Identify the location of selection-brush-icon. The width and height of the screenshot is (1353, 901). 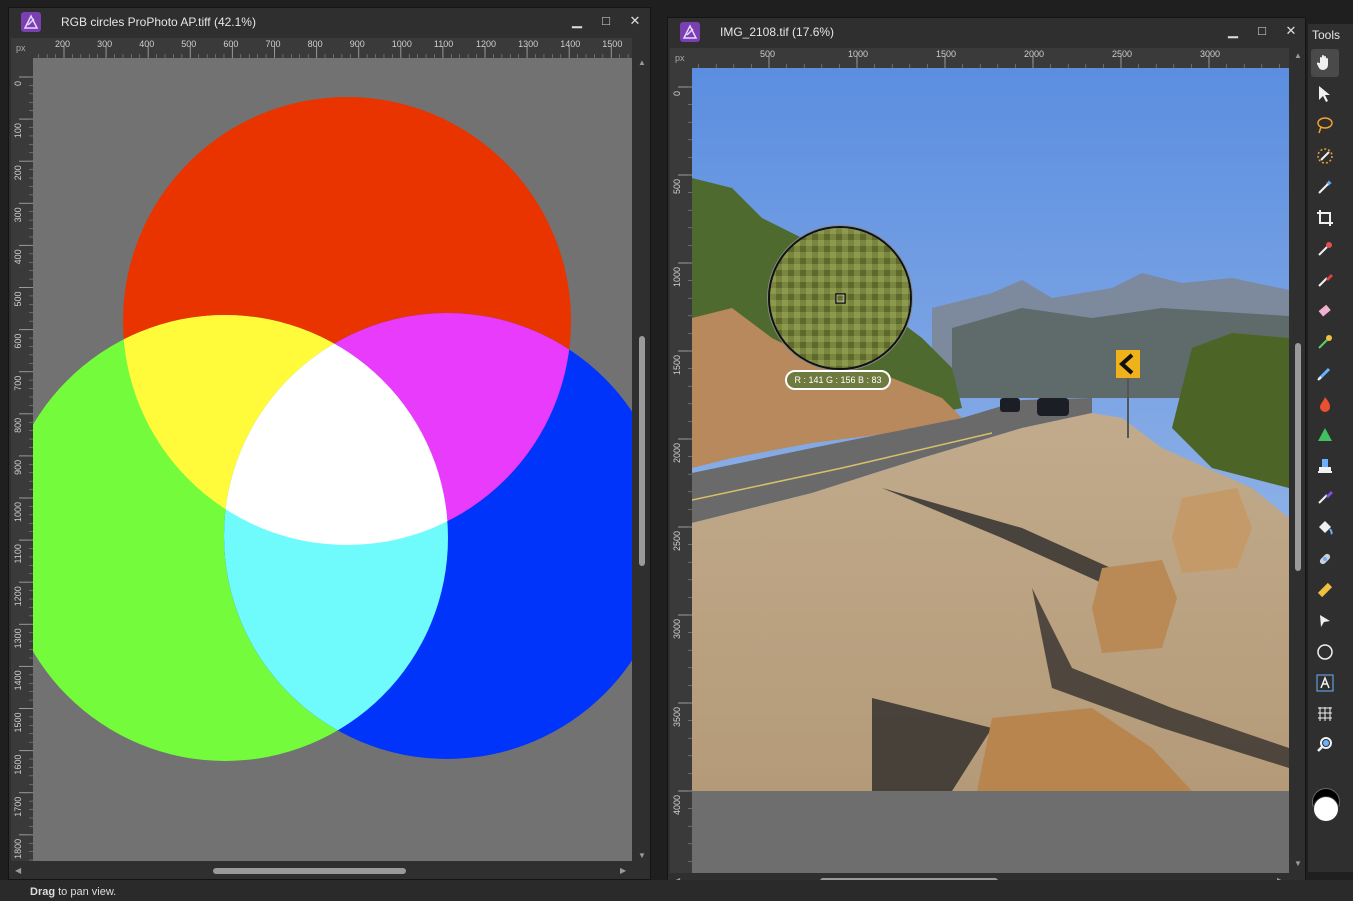
(1325, 156).